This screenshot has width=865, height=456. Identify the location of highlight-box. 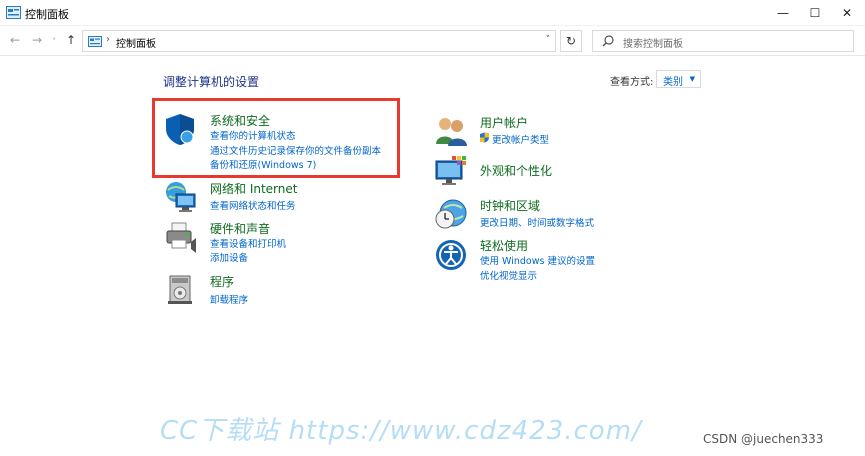
(276, 138).